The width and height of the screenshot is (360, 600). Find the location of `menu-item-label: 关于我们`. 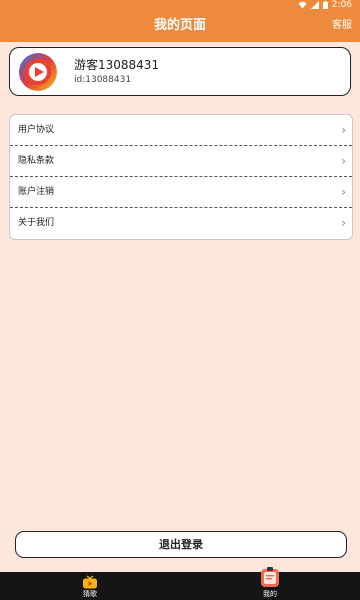

menu-item-label: 关于我们 is located at coordinates (36, 223).